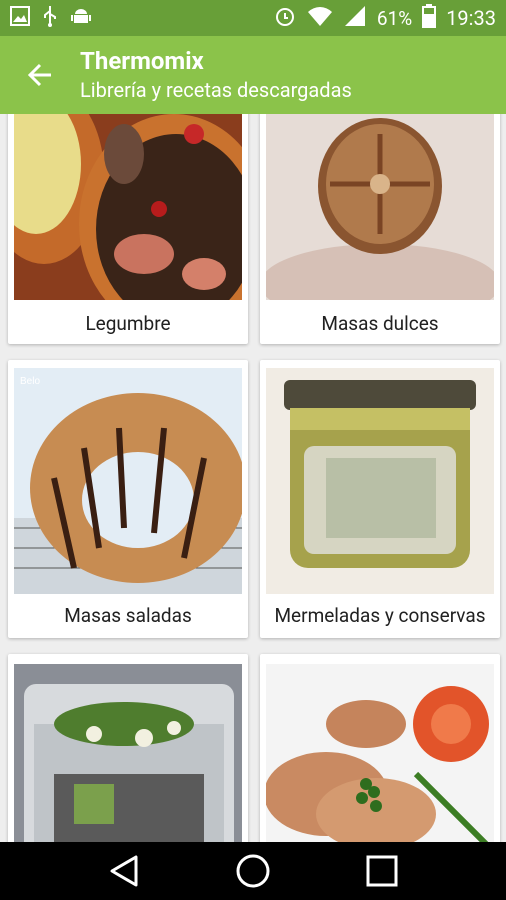  What do you see at coordinates (128, 207) in the screenshot?
I see `legumbre-image` at bounding box center [128, 207].